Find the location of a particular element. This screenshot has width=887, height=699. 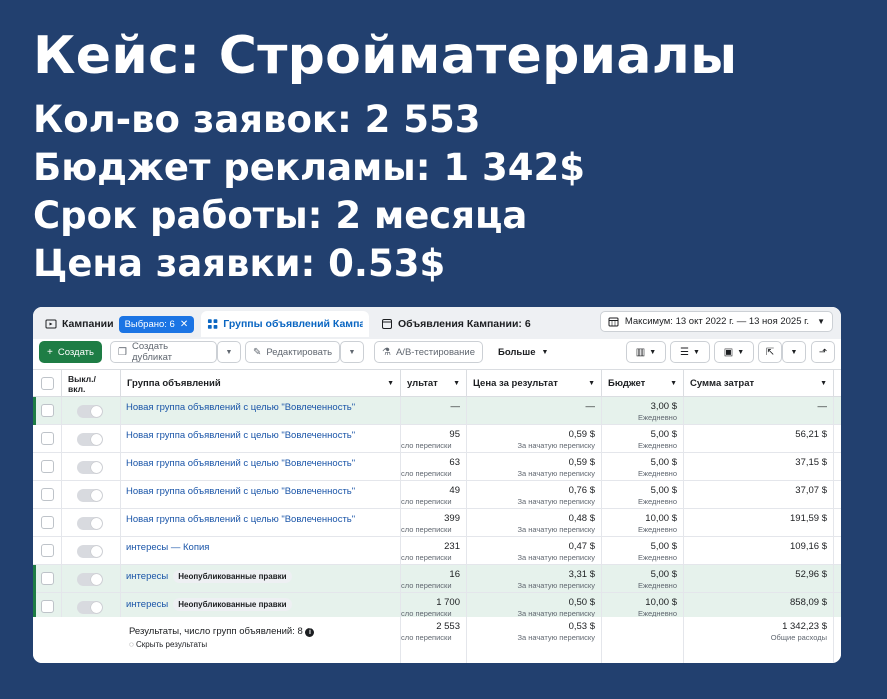

select-all-checkbox is located at coordinates (47, 383).